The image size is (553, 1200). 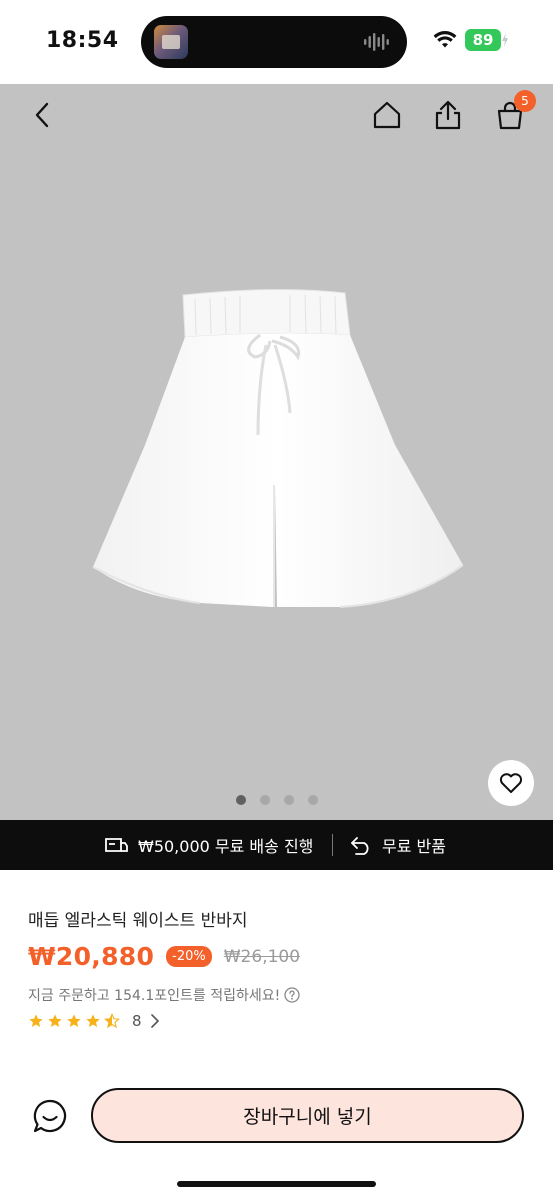 I want to click on add-to-cart-button: 장바구니에 넣기, so click(x=307, y=1115).